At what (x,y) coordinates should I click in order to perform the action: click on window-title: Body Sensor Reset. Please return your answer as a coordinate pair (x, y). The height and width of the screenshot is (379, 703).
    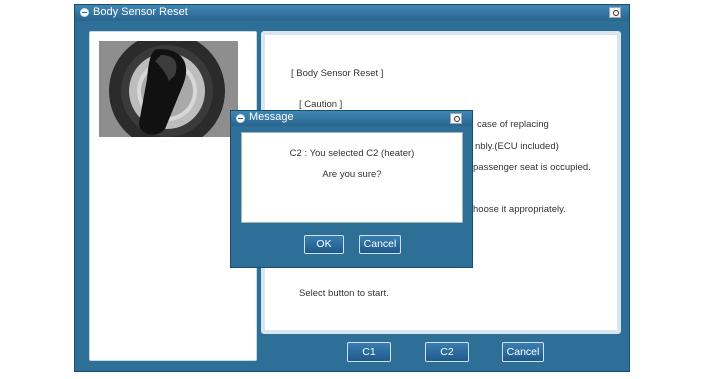
    Looking at the image, I should click on (140, 12).